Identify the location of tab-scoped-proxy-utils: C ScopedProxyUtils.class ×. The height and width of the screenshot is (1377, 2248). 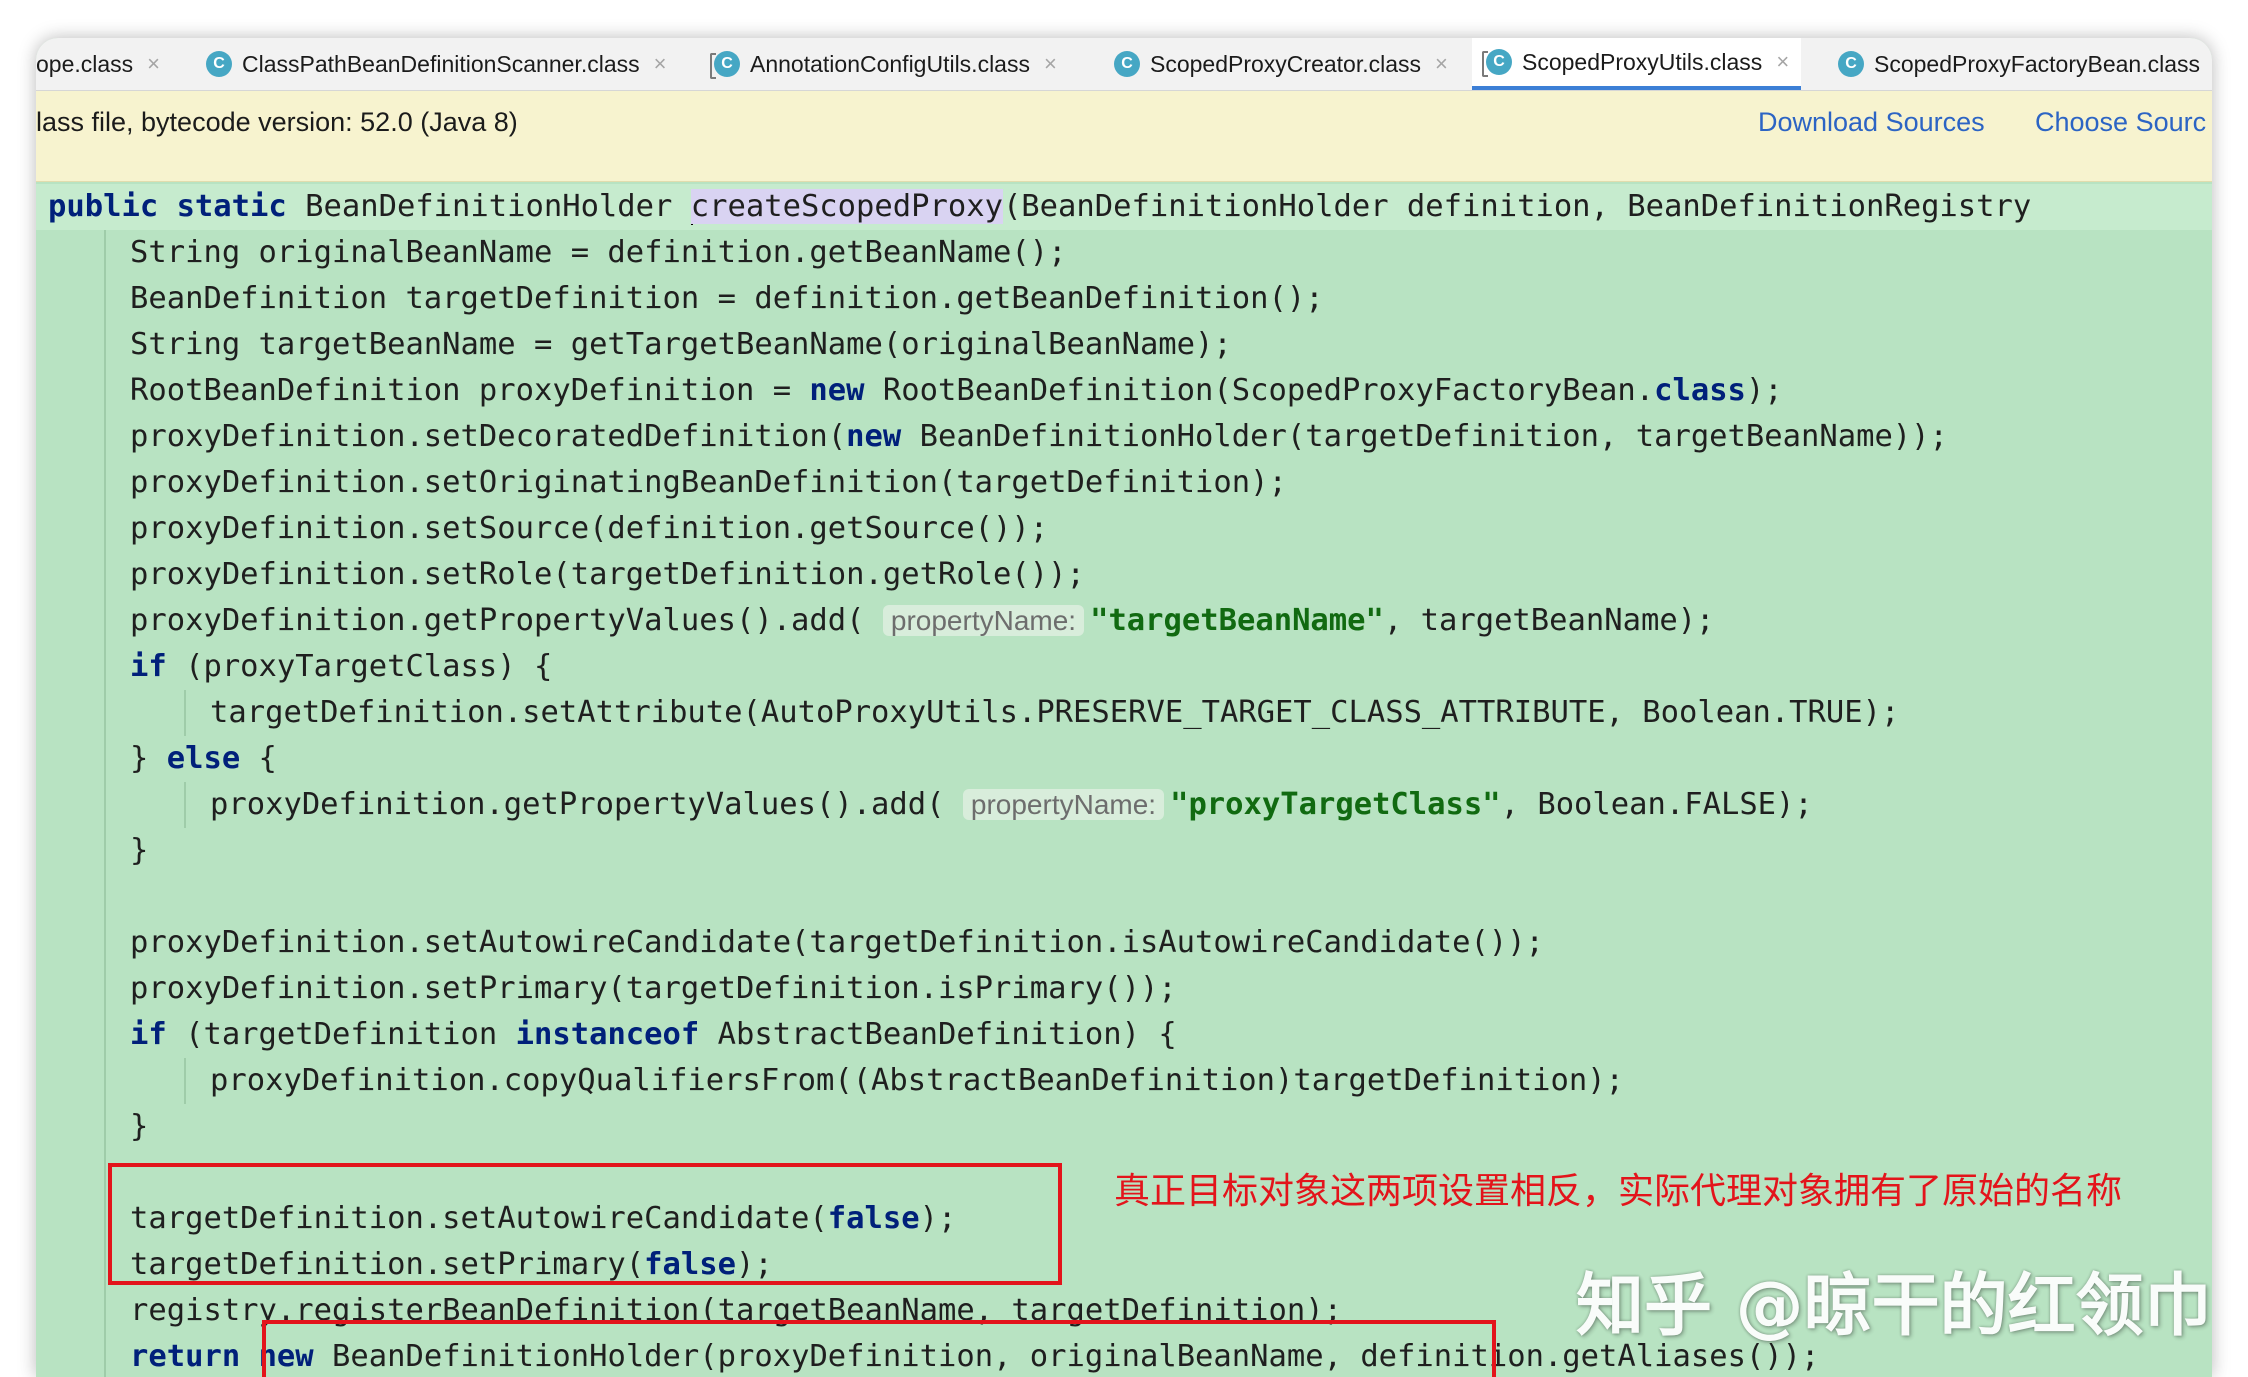
(1637, 64).